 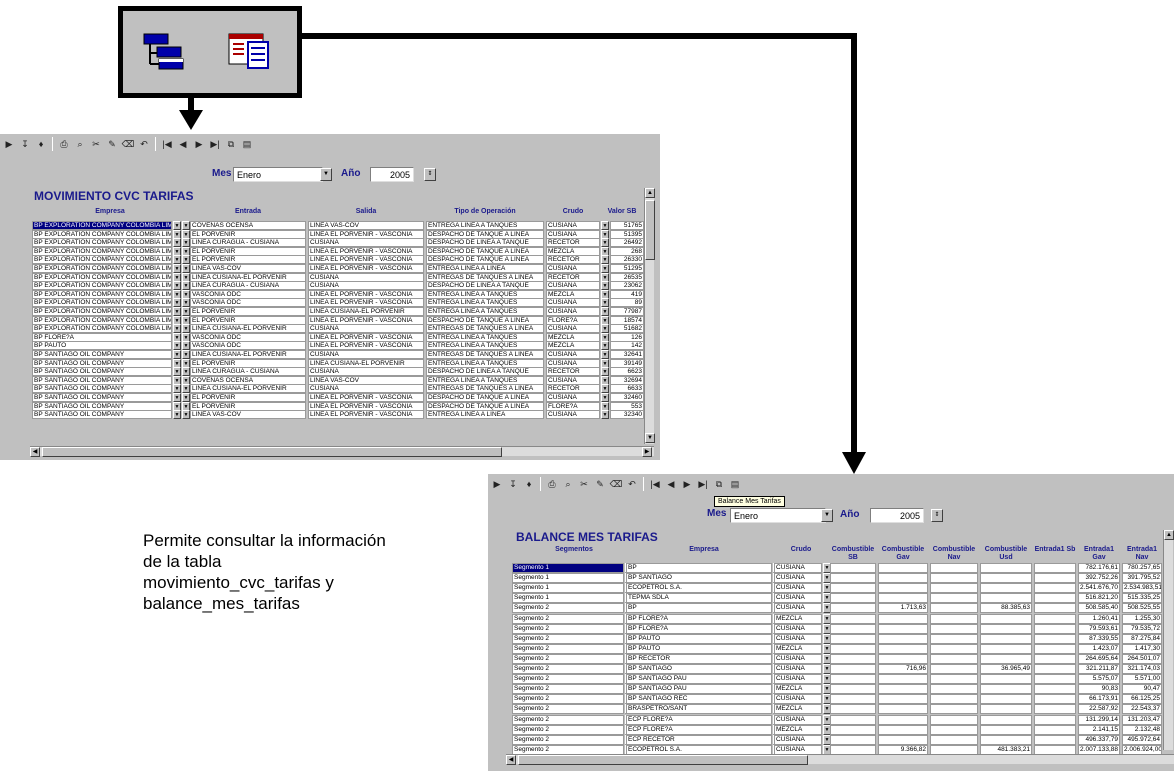 What do you see at coordinates (719, 484) in the screenshot?
I see `forms-tree-icon: ⧉` at bounding box center [719, 484].